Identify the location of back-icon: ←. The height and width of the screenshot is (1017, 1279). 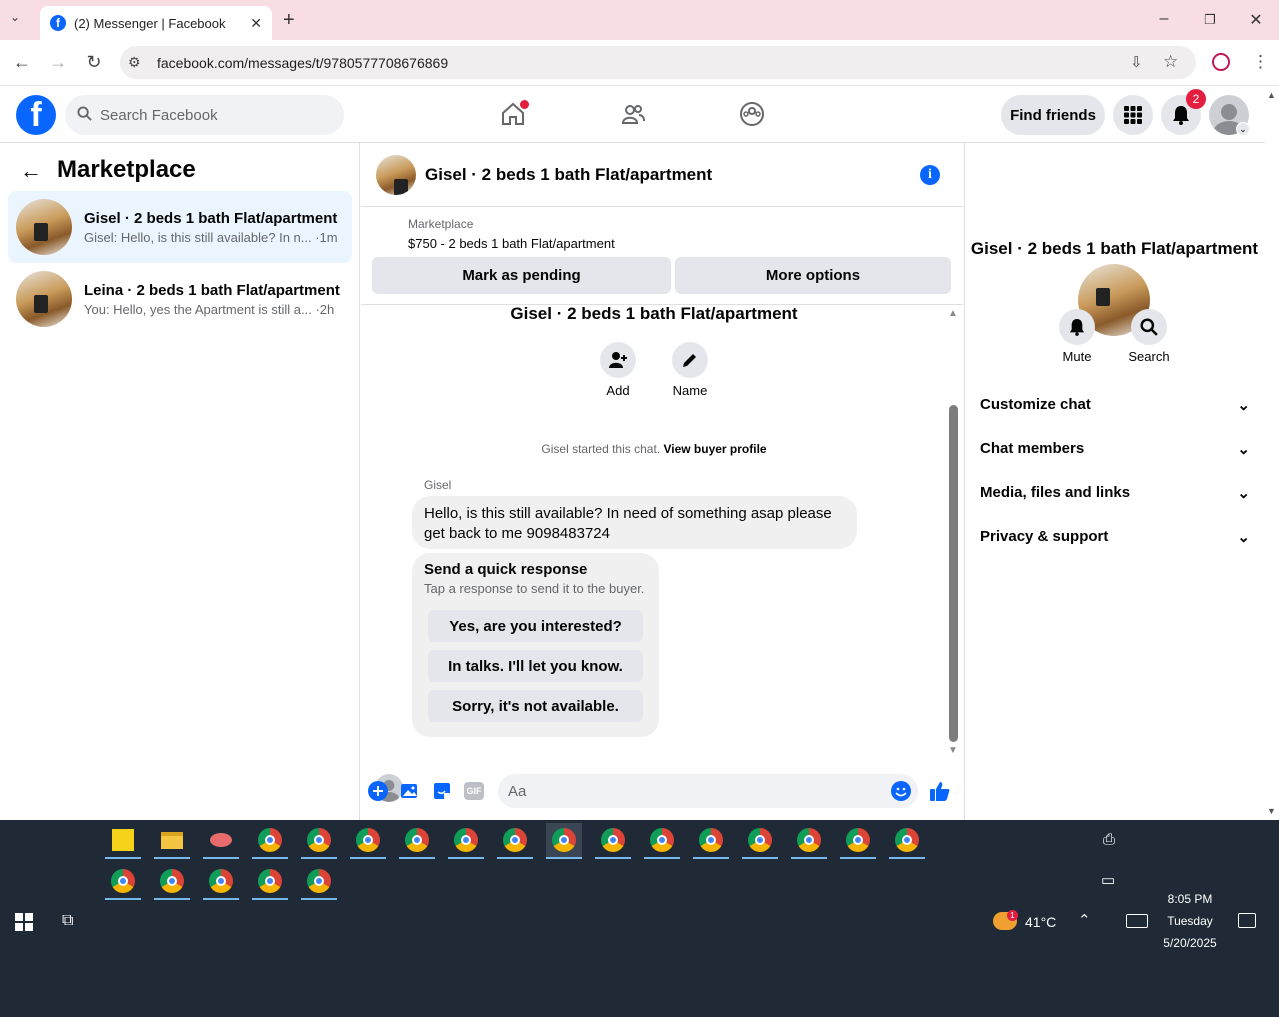
(22, 62).